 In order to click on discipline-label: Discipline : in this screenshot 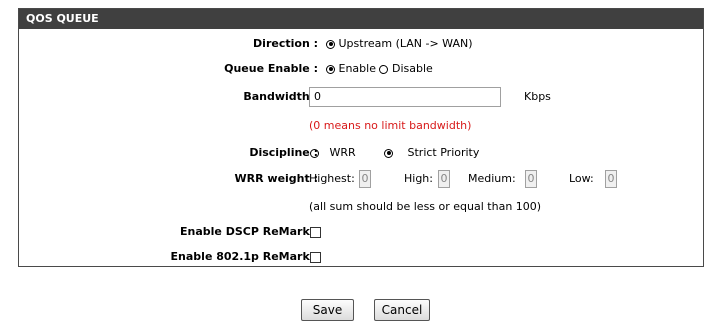, I will do `click(283, 152)`.